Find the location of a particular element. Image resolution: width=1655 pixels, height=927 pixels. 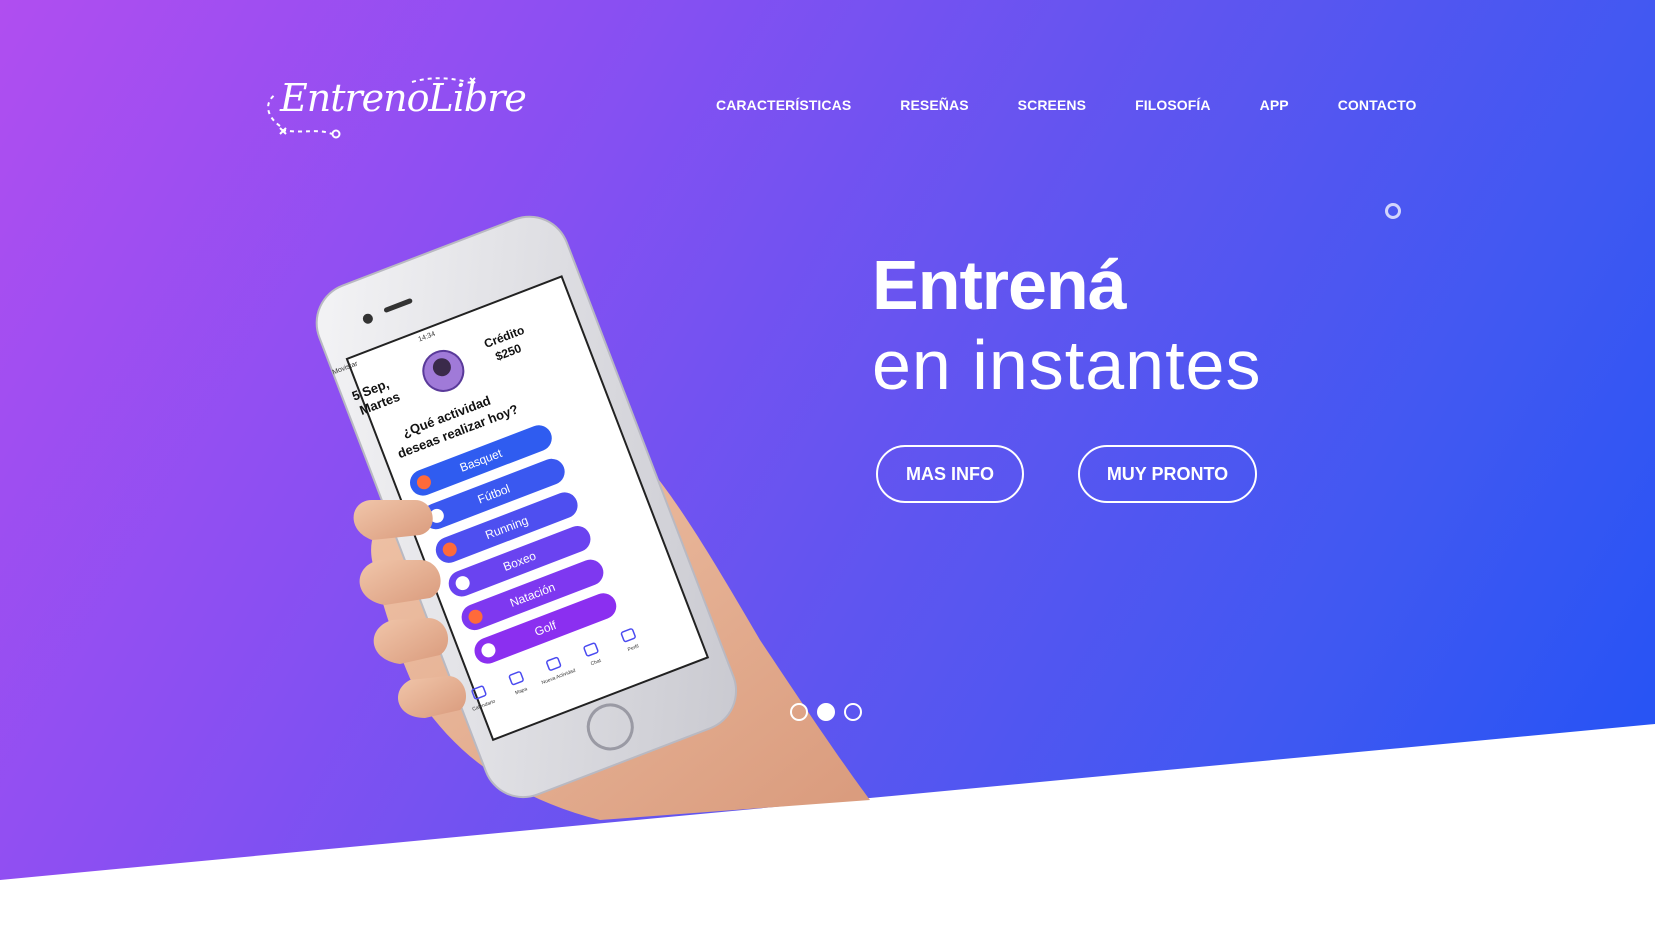

nav-item-filosofia: FILOSOFÍA is located at coordinates (1173, 105).